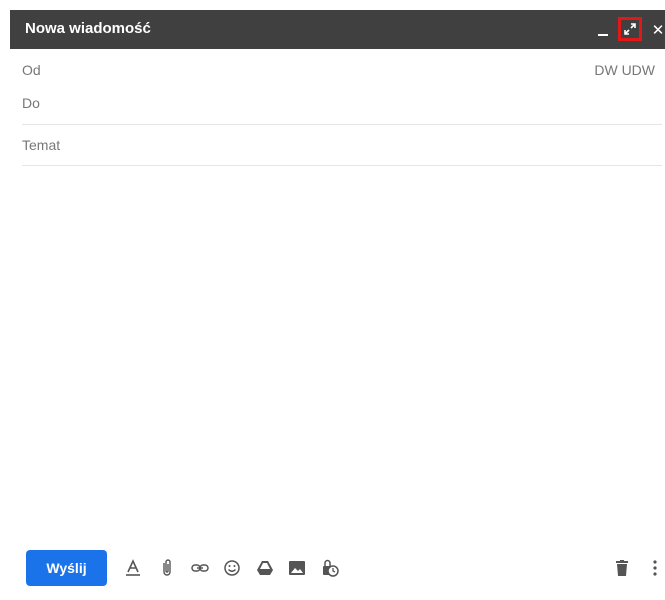 The height and width of the screenshot is (600, 665). I want to click on confidential-mode-button, so click(330, 568).